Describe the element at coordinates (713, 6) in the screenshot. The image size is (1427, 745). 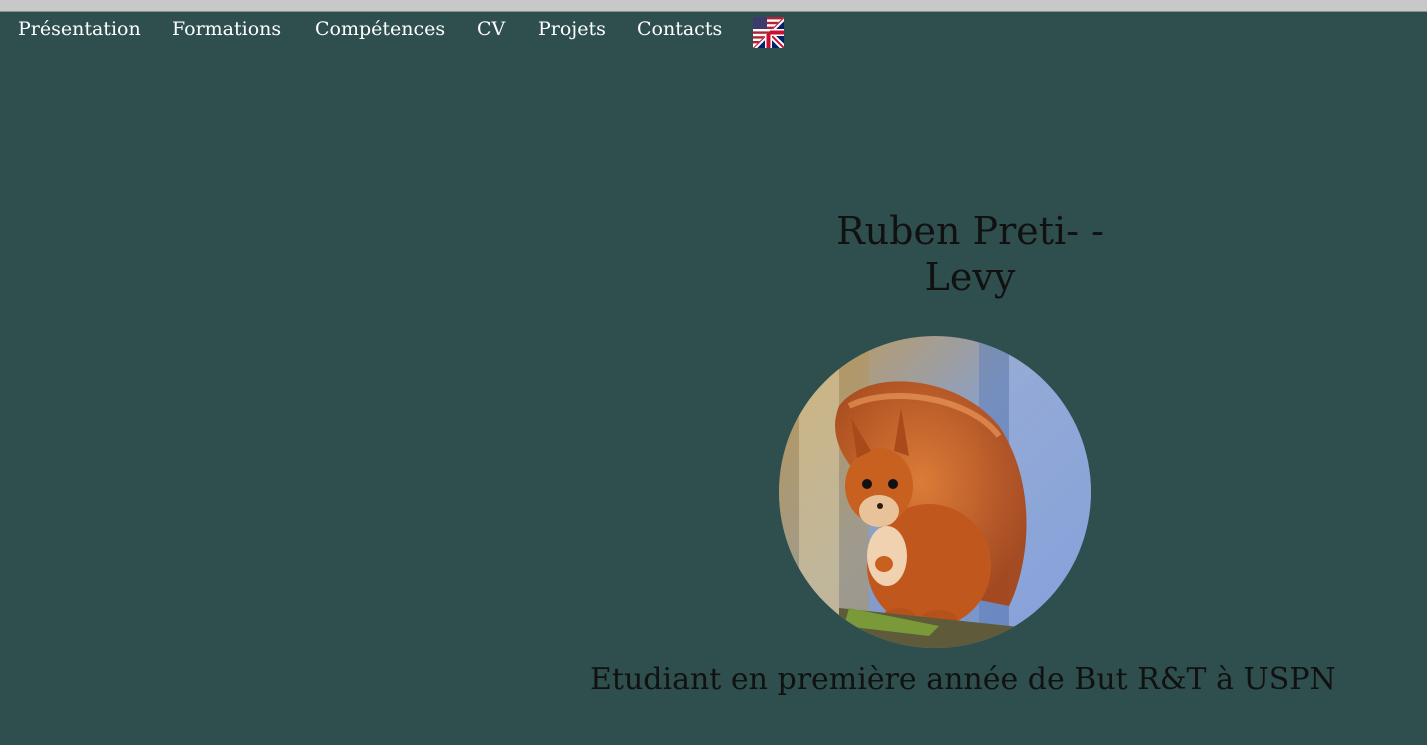
I see `browser-top-strip` at that location.